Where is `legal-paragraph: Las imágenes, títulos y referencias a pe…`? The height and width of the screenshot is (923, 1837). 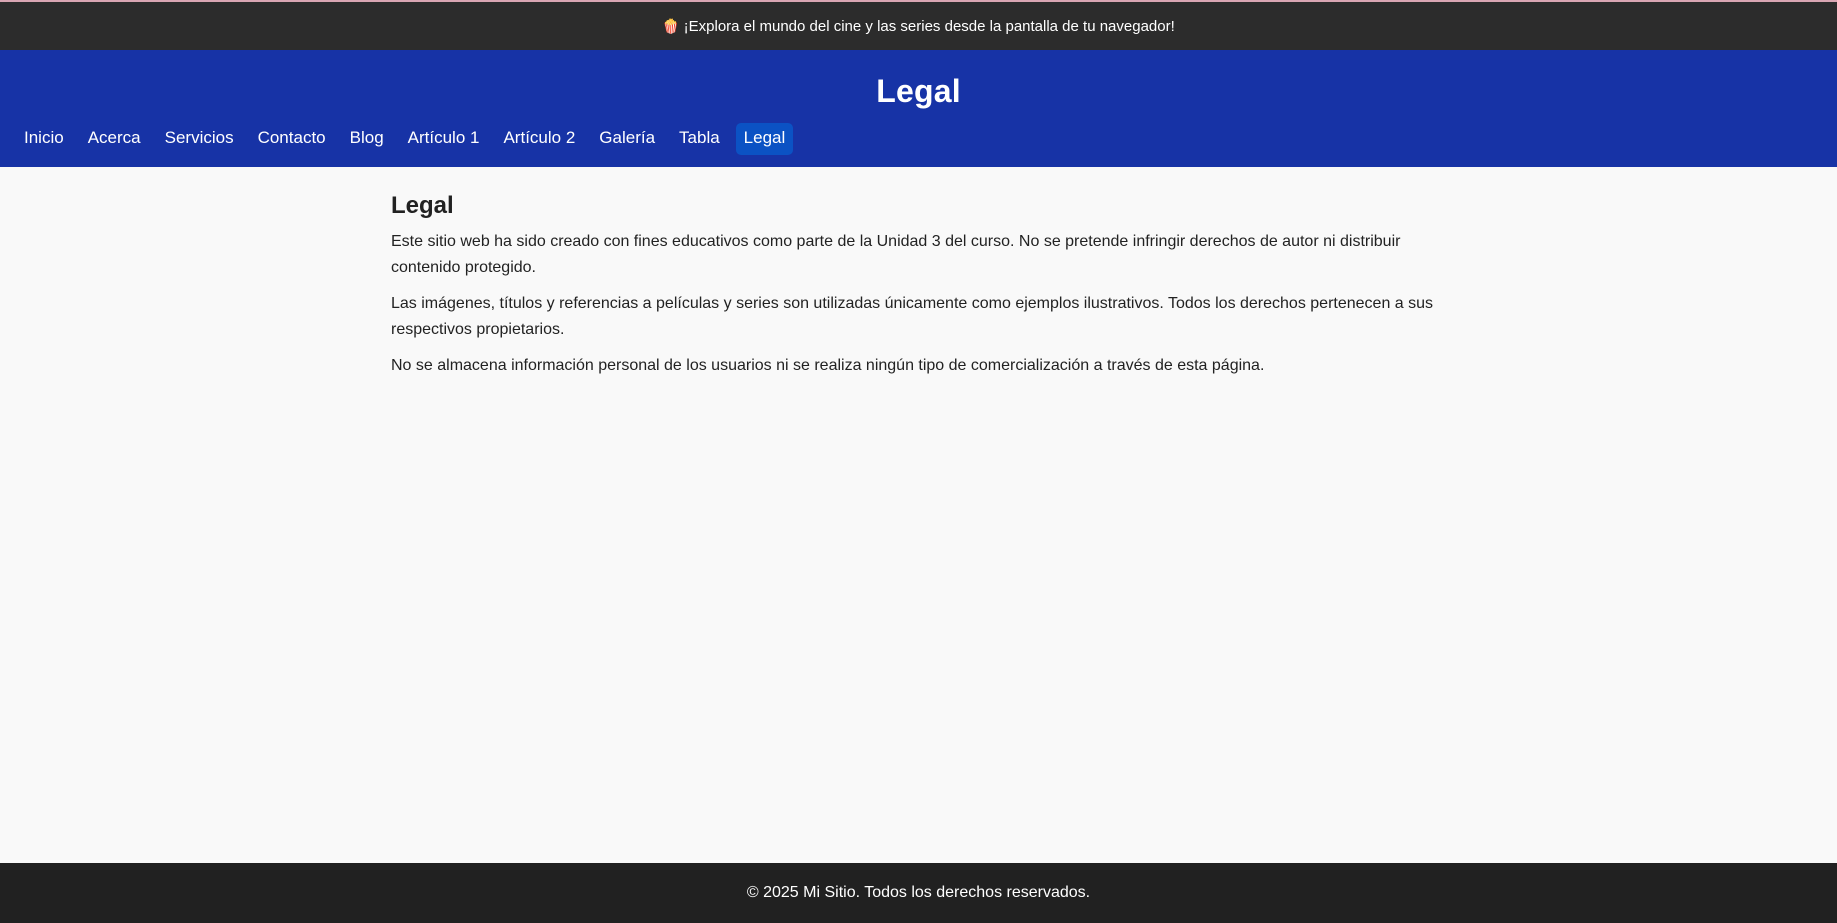
legal-paragraph: Las imágenes, títulos y referencias a pe… is located at coordinates (912, 316).